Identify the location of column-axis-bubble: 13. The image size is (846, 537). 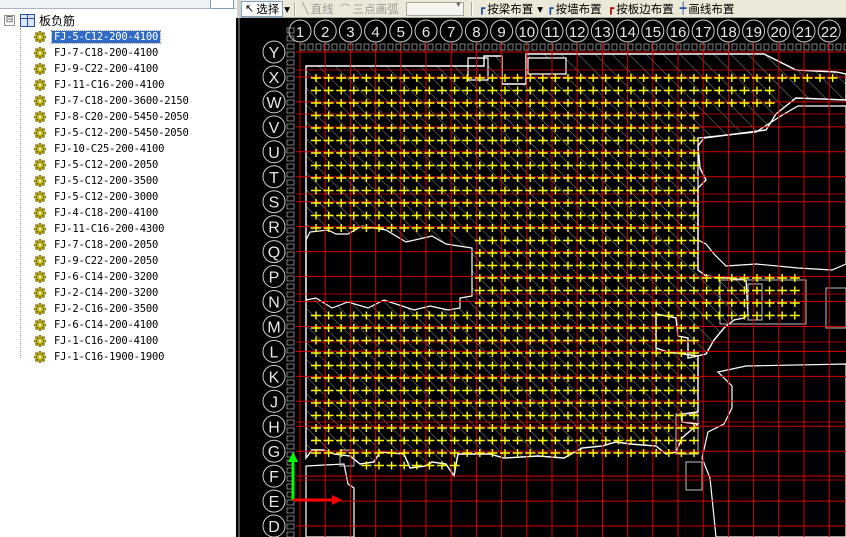
(602, 31).